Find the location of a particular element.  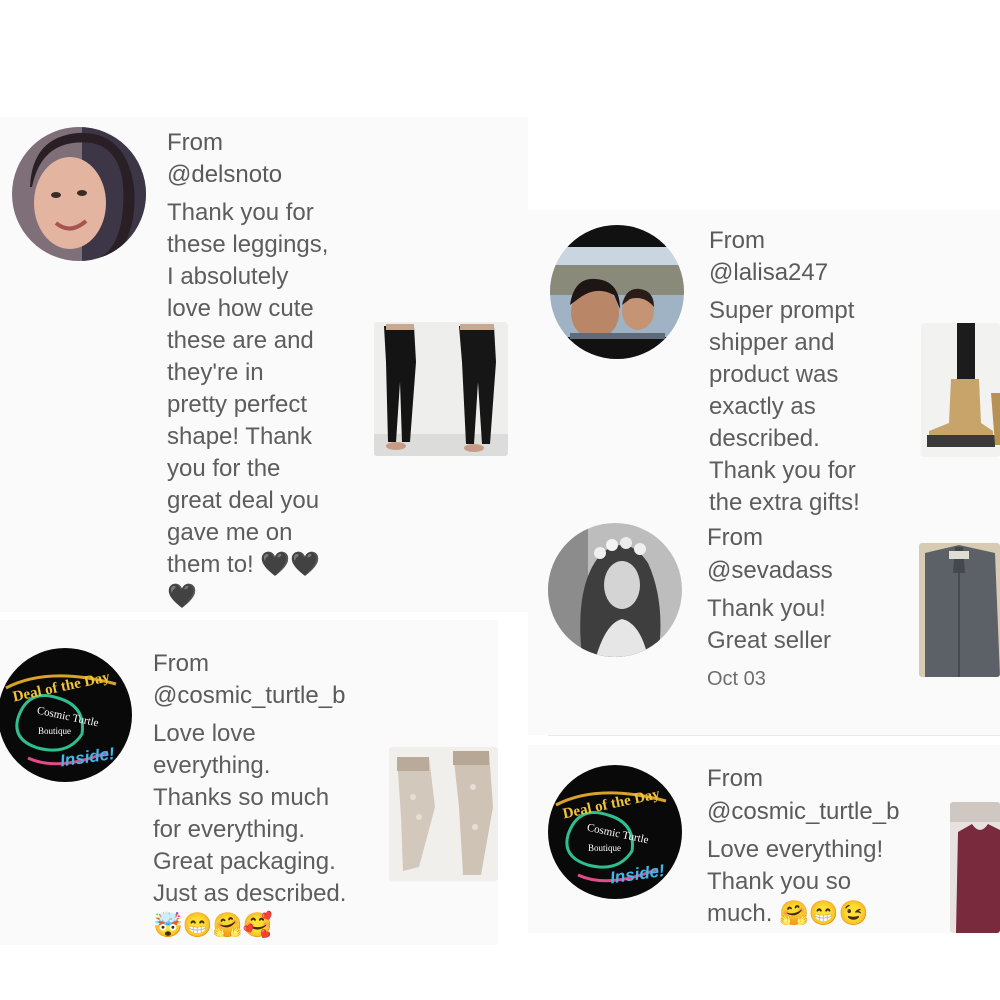

review-message: Thank you! Great seller is located at coordinates (769, 624).